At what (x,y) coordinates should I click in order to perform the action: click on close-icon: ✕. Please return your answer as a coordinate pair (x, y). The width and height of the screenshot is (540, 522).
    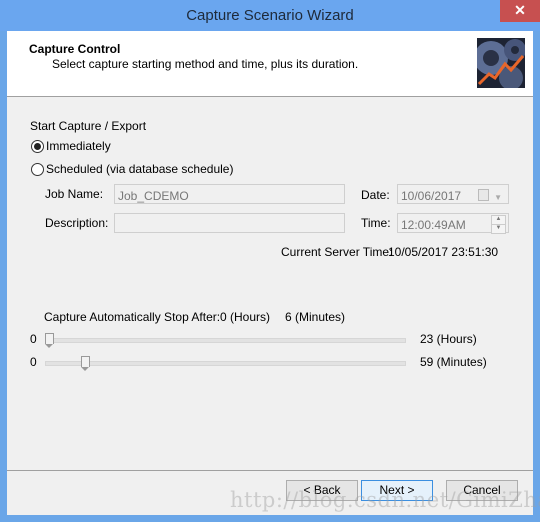
    Looking at the image, I should click on (520, 10).